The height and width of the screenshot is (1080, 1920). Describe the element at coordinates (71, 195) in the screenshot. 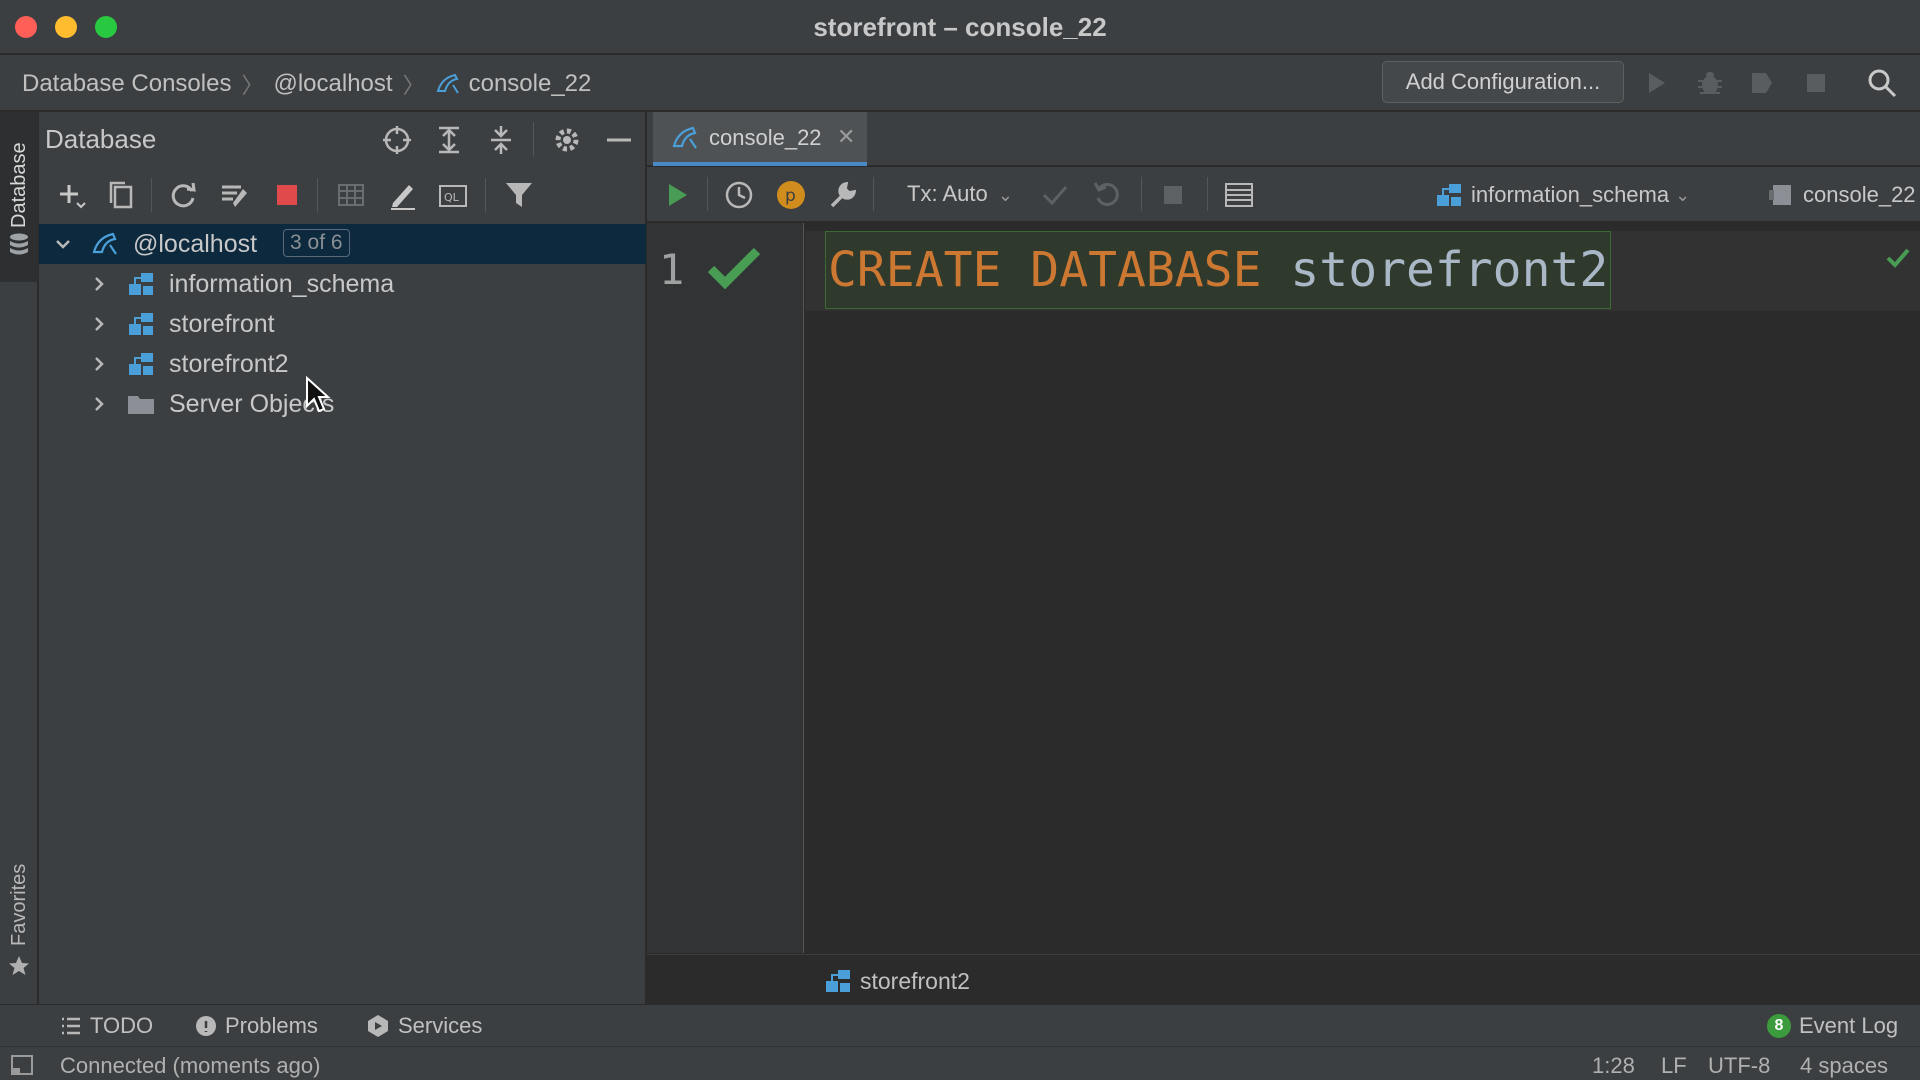

I see `add-icon` at that location.